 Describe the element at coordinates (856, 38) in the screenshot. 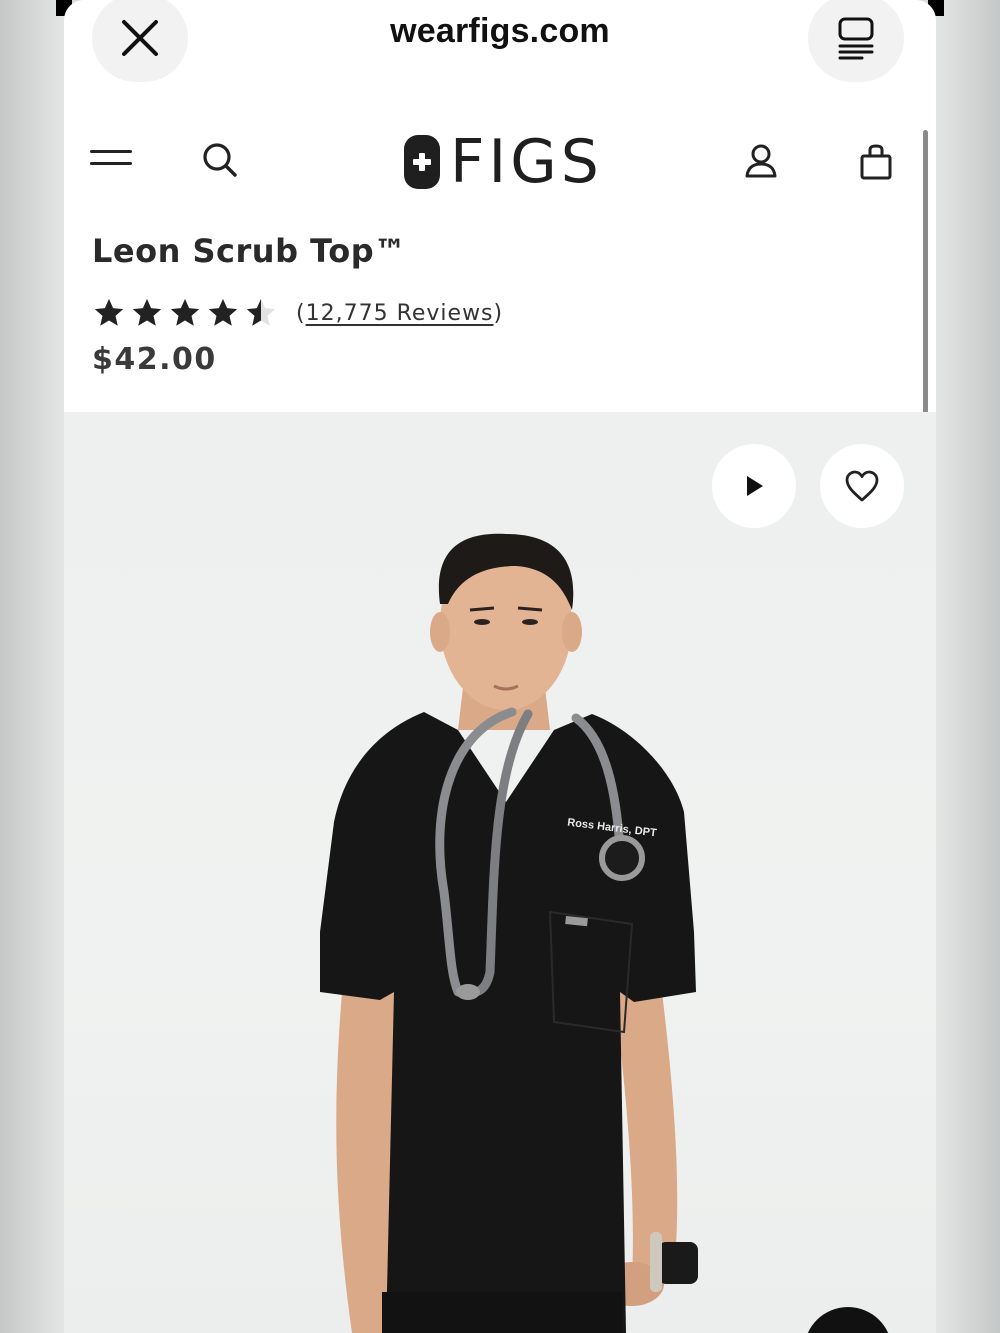

I see `reader-mode-icon` at that location.